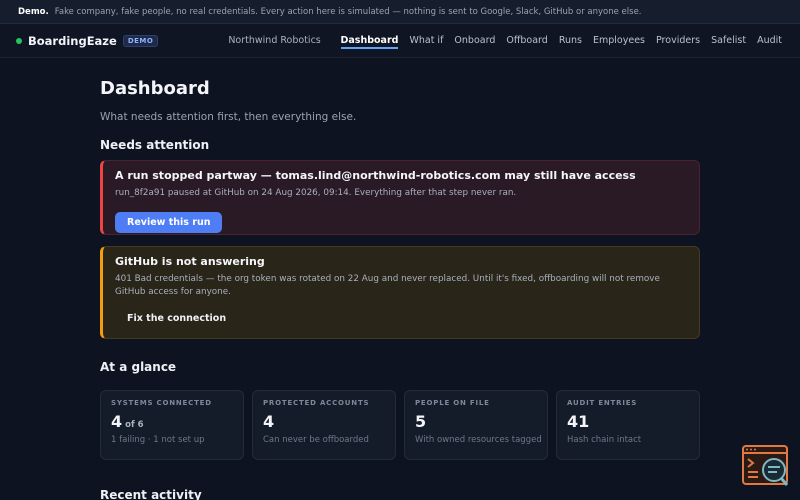  What do you see at coordinates (140, 40) in the screenshot?
I see `demo-badge: DEMO` at bounding box center [140, 40].